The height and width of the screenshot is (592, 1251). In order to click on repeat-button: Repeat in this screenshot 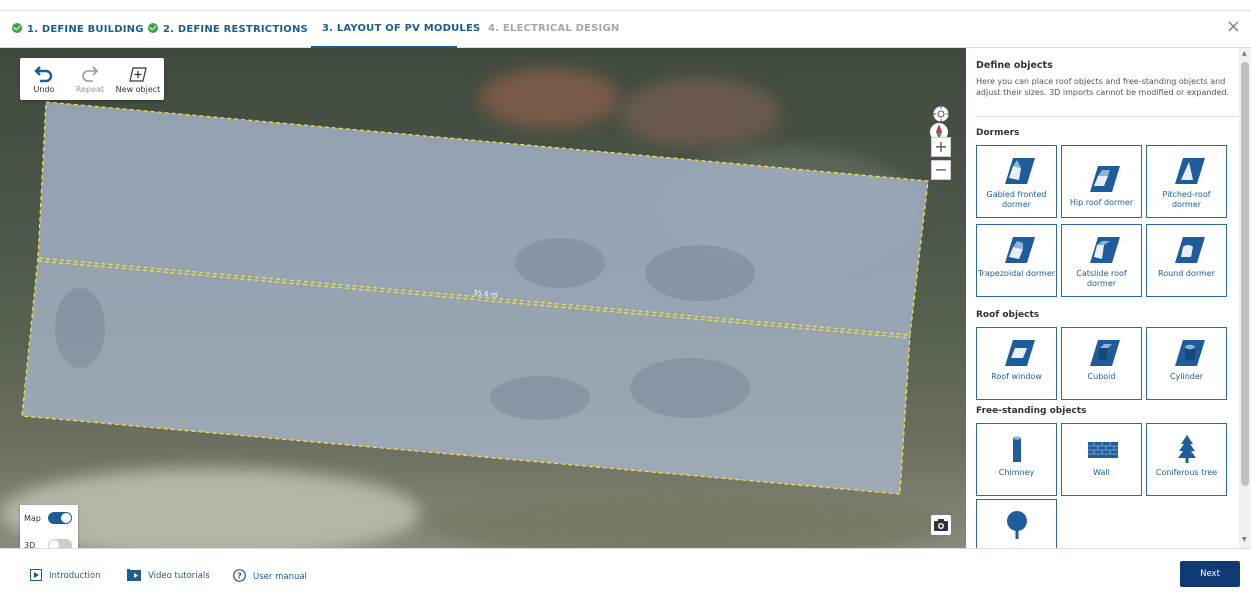, I will do `click(90, 79)`.